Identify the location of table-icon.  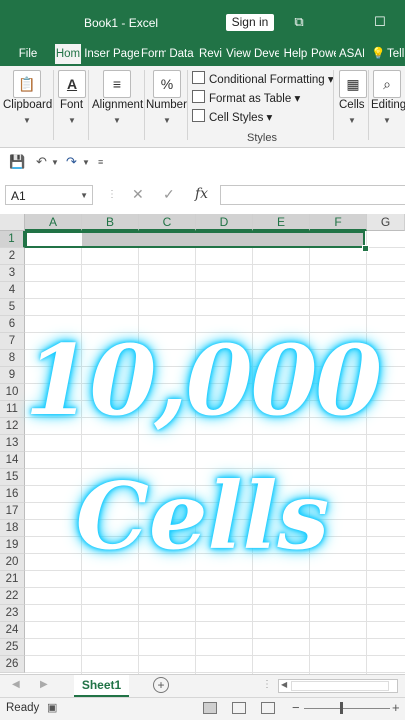
(198, 96).